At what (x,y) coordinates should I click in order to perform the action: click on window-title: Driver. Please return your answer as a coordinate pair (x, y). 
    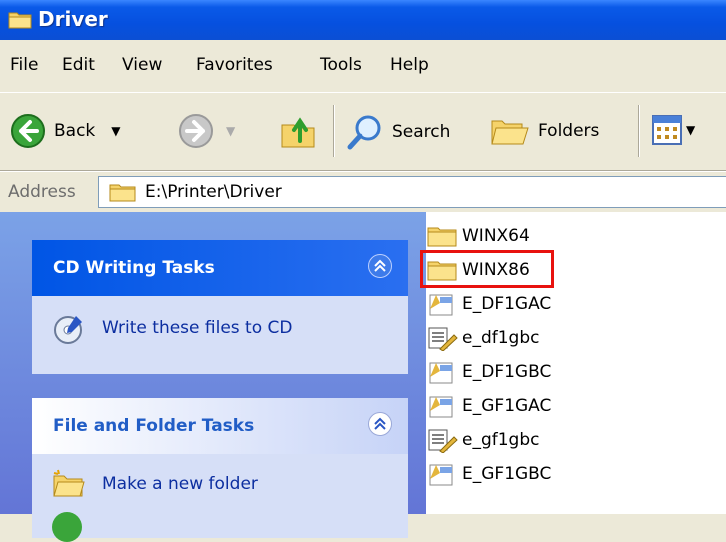
    Looking at the image, I should click on (73, 19).